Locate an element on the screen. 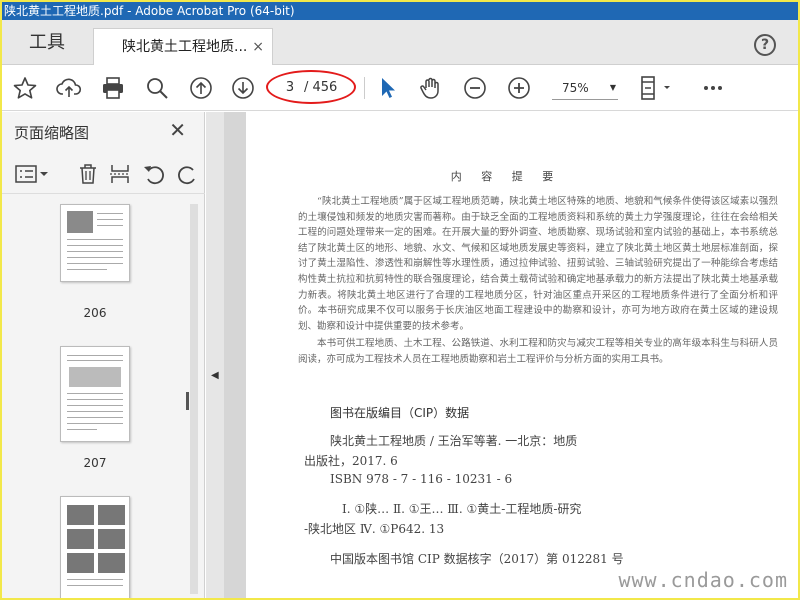 This screenshot has width=800, height=600. close-panel-button: ✕ is located at coordinates (177, 130).